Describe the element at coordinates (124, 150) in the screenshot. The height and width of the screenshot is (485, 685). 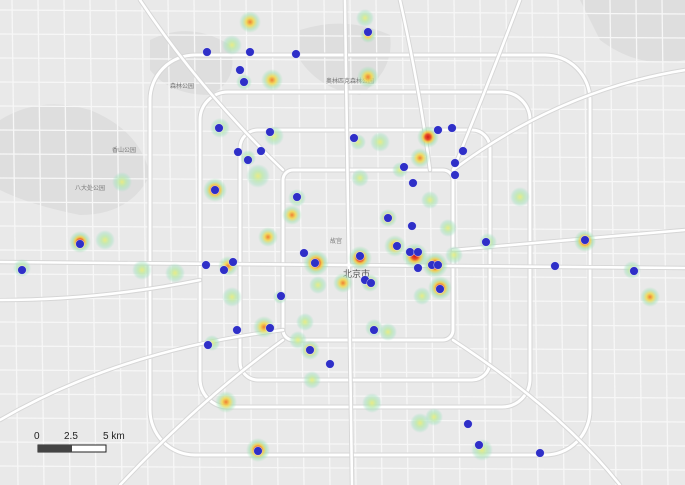
I see `park-label-xiangshan: 香山公园` at that location.